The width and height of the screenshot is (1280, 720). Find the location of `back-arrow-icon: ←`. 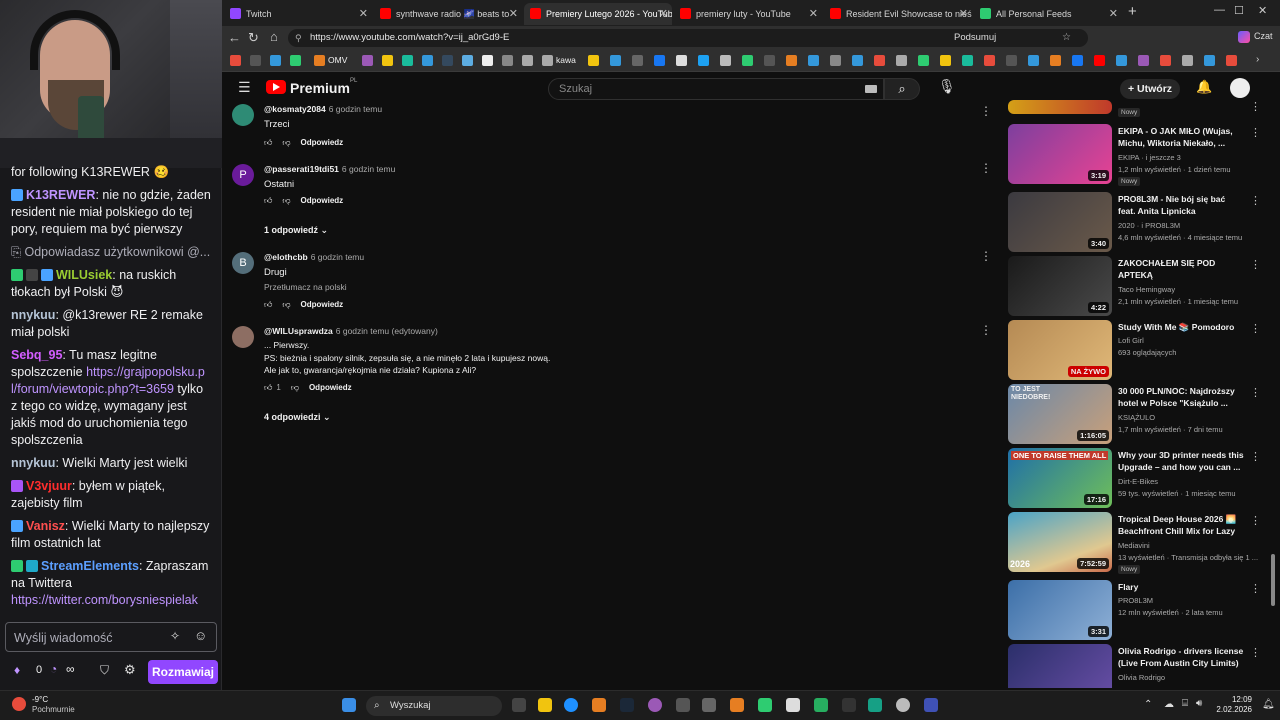

back-arrow-icon: ← is located at coordinates (234, 37).